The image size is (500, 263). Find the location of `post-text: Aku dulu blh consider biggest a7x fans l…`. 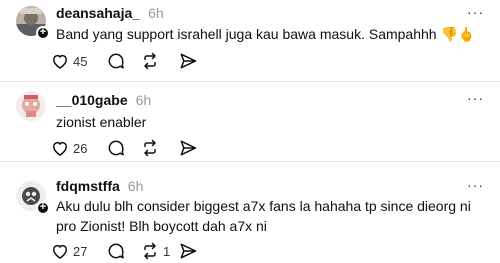

post-text: Aku dulu blh consider biggest a7x fans l… is located at coordinates (263, 216).